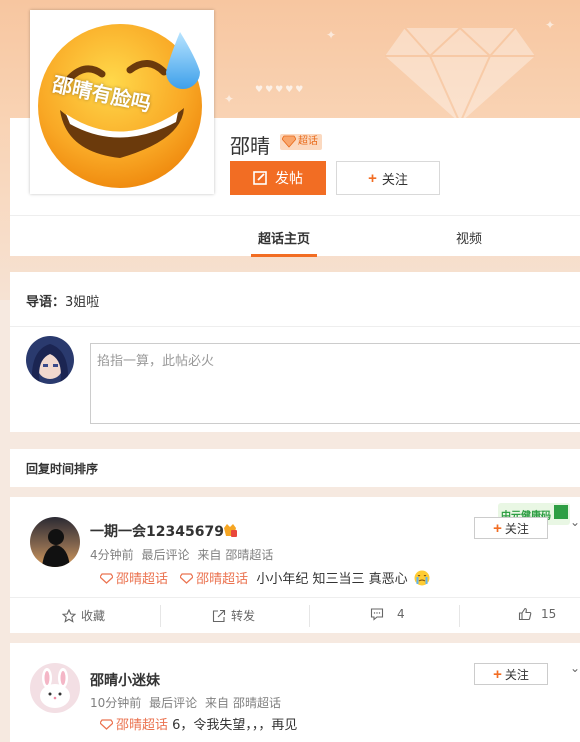 The height and width of the screenshot is (742, 580). Describe the element at coordinates (69, 615) in the screenshot. I see `star-icon` at that location.